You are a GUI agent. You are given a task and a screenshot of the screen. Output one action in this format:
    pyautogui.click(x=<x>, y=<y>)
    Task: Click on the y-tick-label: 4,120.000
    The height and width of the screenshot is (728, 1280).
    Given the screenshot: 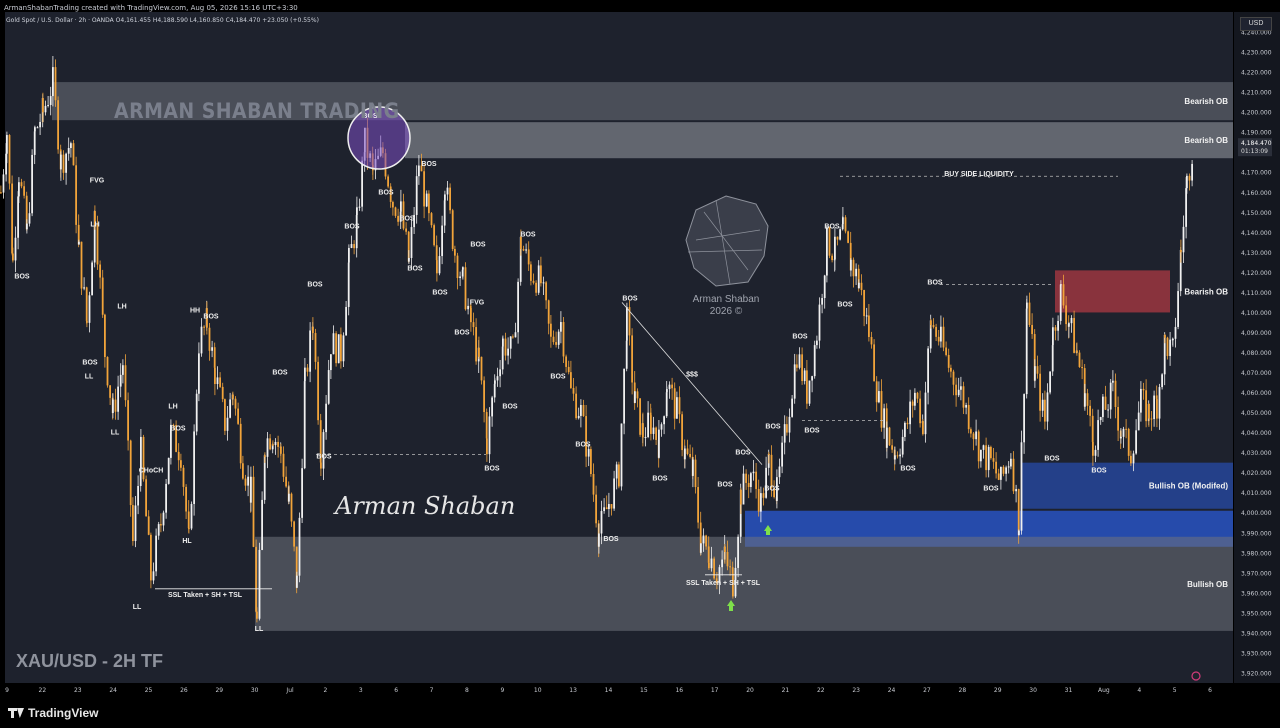 What is the action you would take?
    pyautogui.click(x=1256, y=273)
    